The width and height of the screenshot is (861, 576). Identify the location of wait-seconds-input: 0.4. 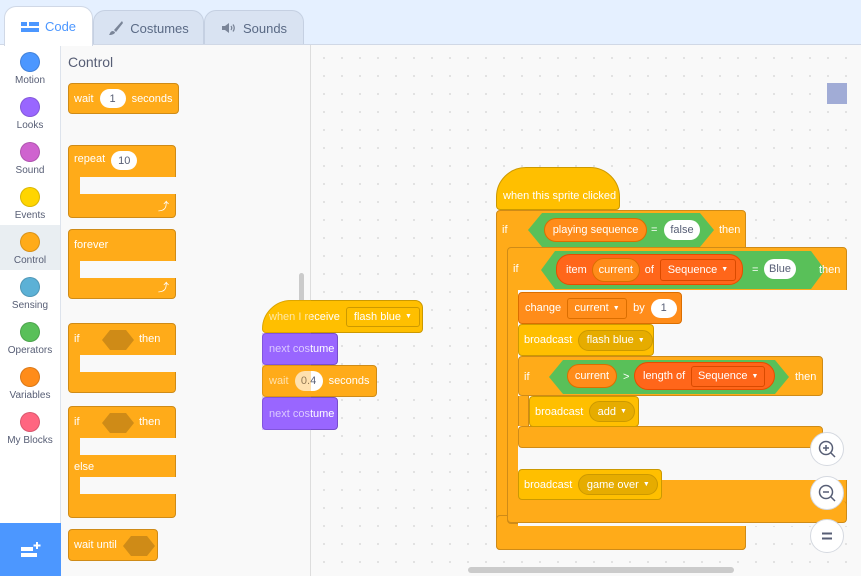
(308, 381).